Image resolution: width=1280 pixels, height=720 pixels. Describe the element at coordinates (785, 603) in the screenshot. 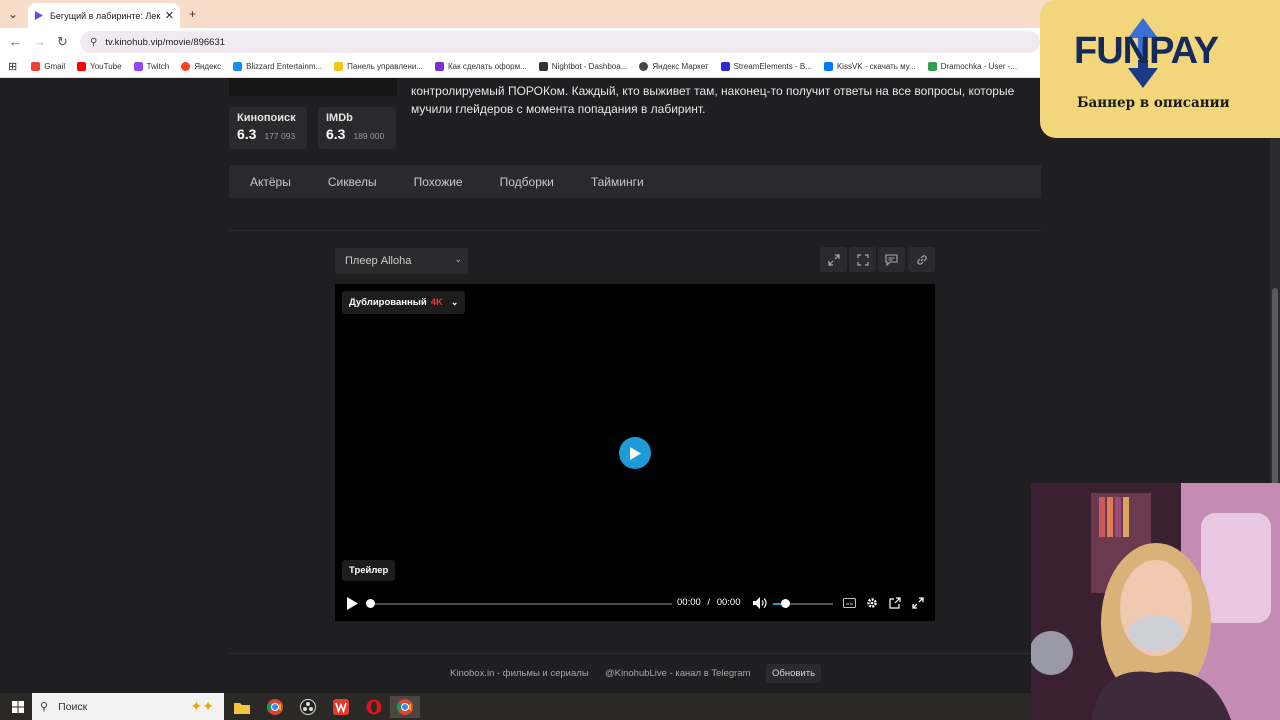

I see `volume-handle` at that location.